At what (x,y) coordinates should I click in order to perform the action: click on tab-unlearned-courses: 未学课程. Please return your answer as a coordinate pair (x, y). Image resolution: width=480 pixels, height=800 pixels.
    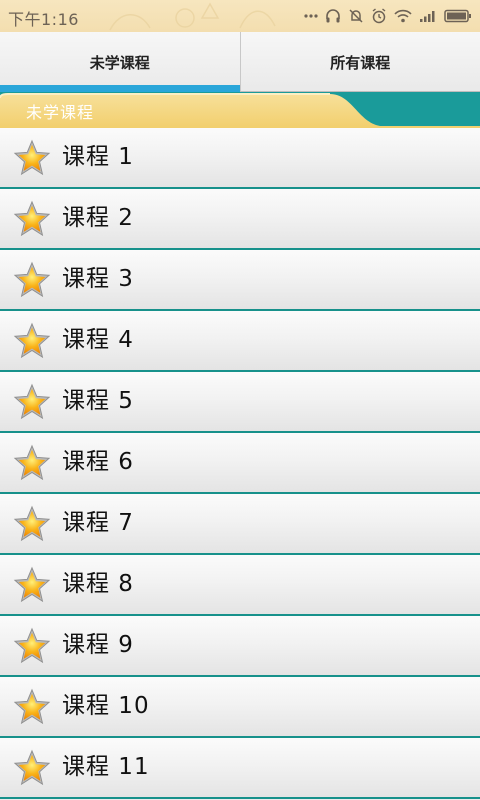
    Looking at the image, I should click on (120, 62).